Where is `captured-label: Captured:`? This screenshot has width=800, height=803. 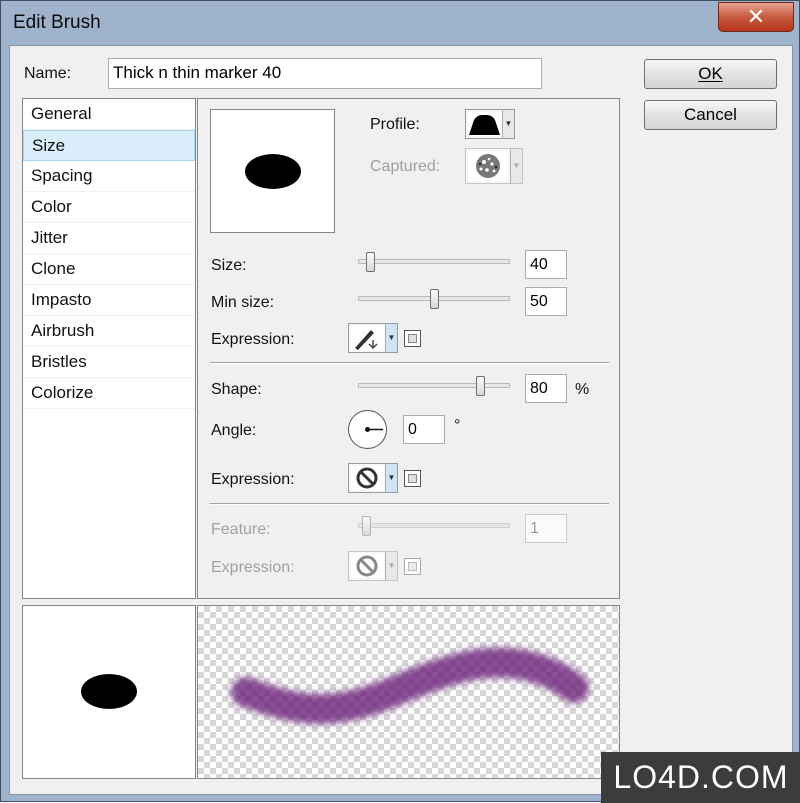 captured-label: Captured: is located at coordinates (405, 166).